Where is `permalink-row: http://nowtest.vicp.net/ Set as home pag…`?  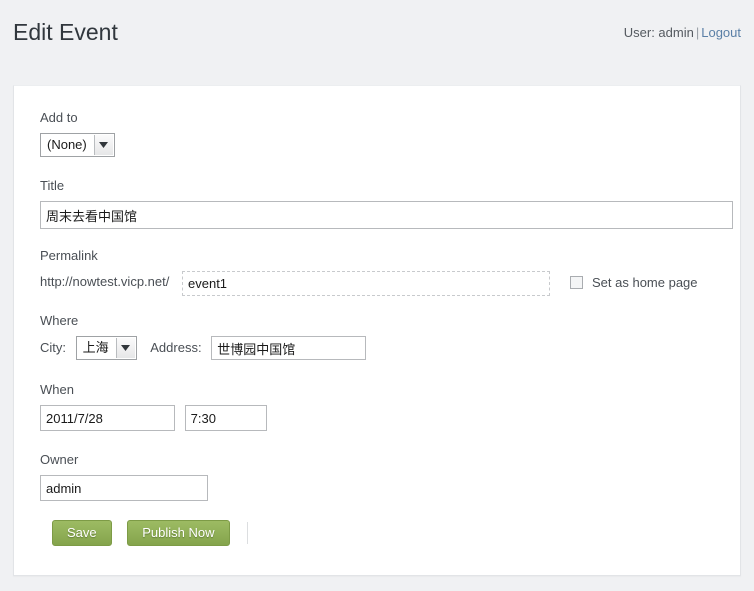
permalink-row: http://nowtest.vicp.net/ Set as home pag… is located at coordinates (386, 284).